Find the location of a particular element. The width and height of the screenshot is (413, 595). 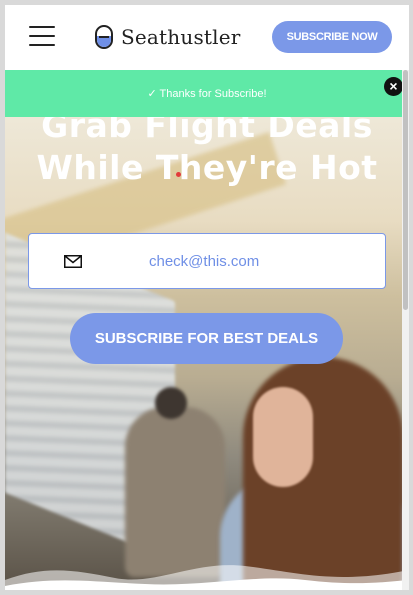

headline-line-1: Grab Flight Deals is located at coordinates (207, 131).